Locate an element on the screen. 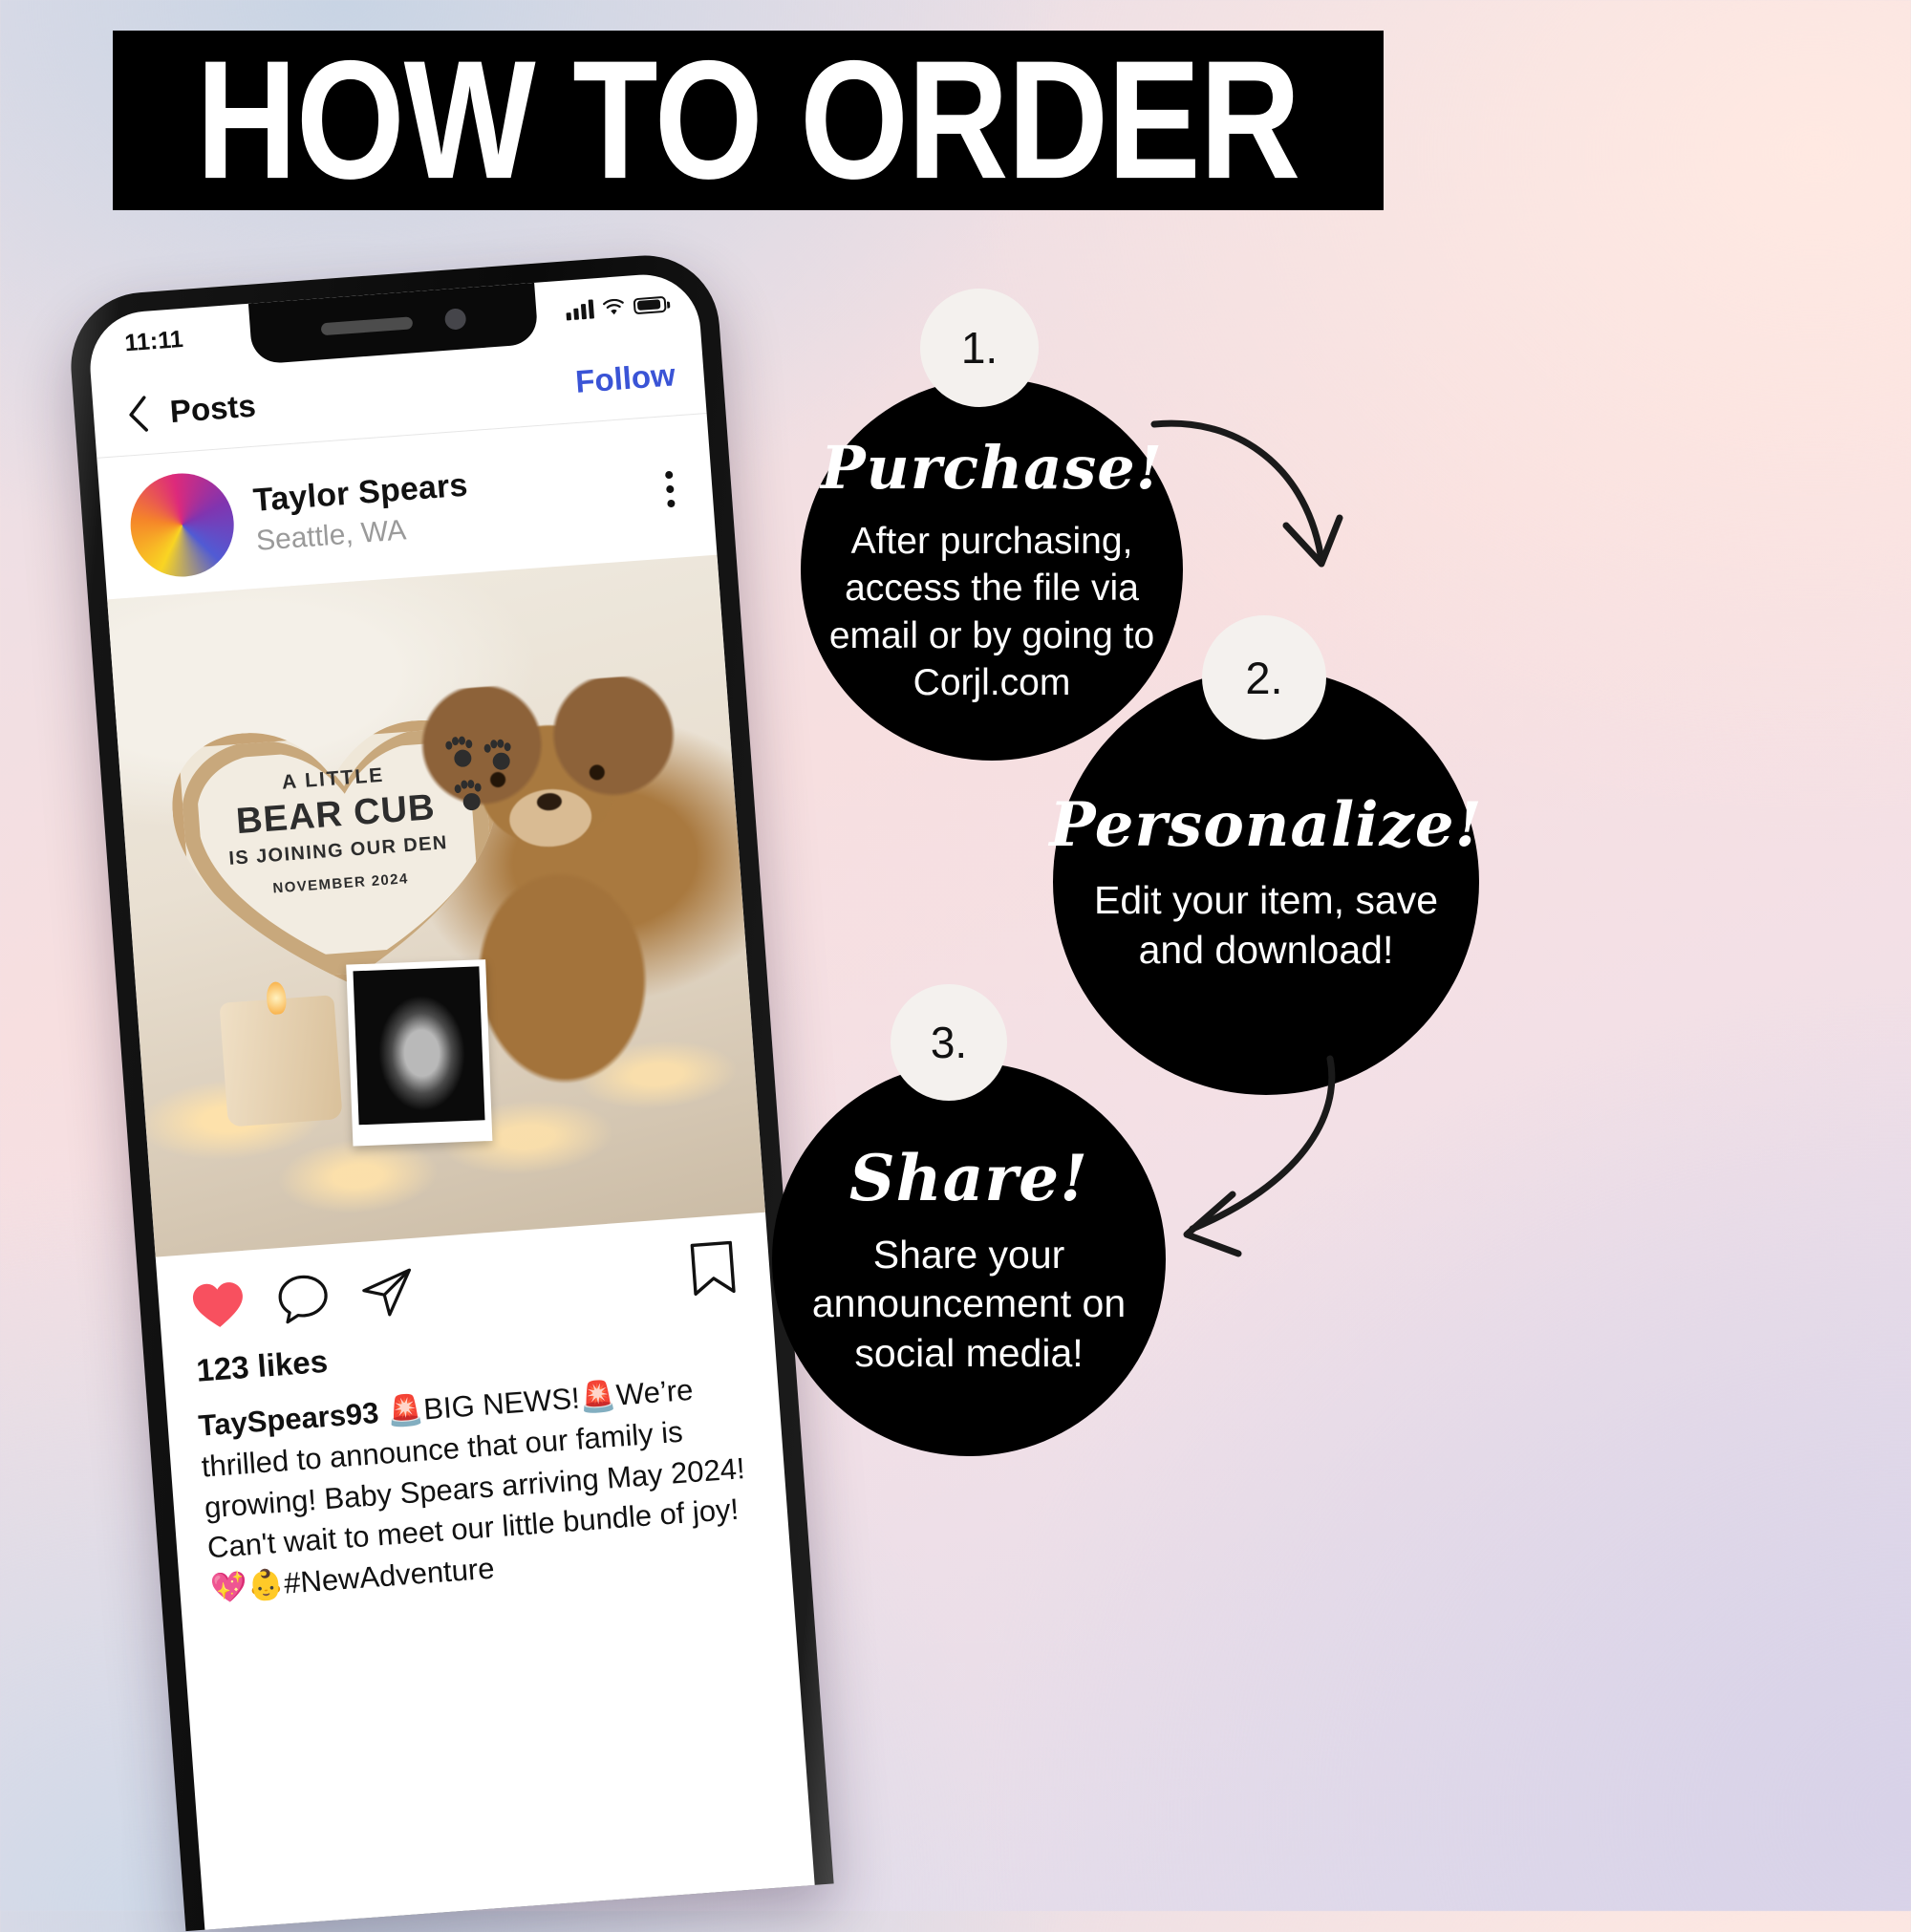 The width and height of the screenshot is (1911, 1932). front-camera-icon is located at coordinates (455, 319).